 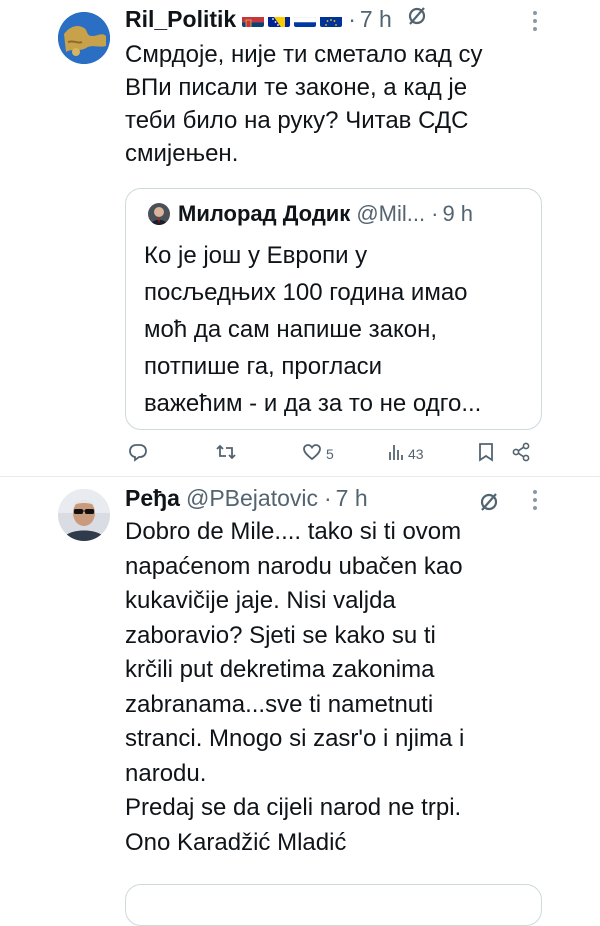 What do you see at coordinates (180, 19) in the screenshot?
I see `display-name: Ril_Politik` at bounding box center [180, 19].